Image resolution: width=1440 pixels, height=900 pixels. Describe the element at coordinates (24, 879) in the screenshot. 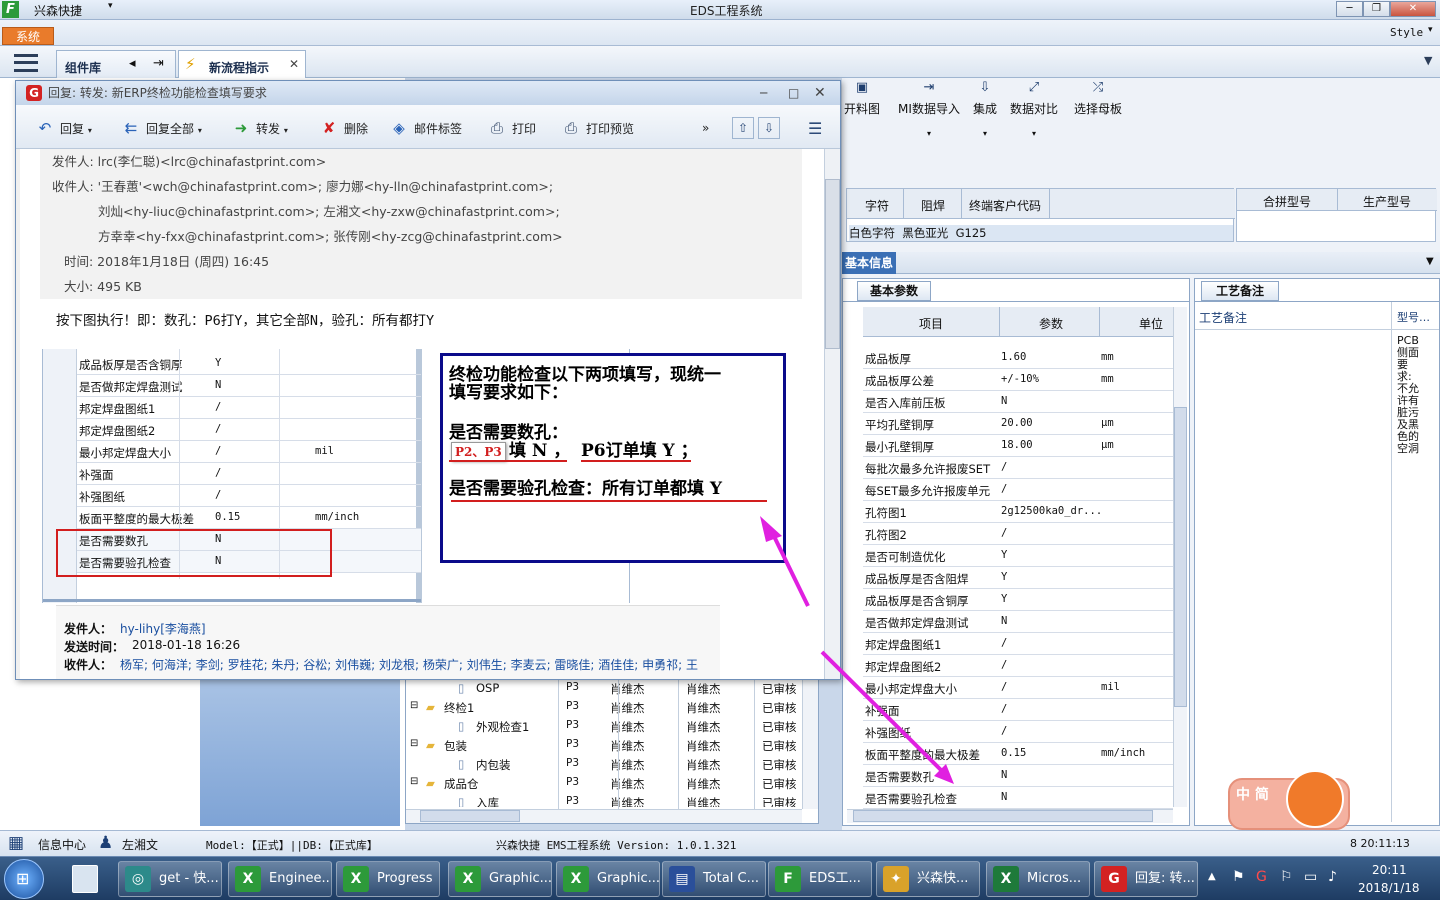

I see `start-button: ⊞` at that location.